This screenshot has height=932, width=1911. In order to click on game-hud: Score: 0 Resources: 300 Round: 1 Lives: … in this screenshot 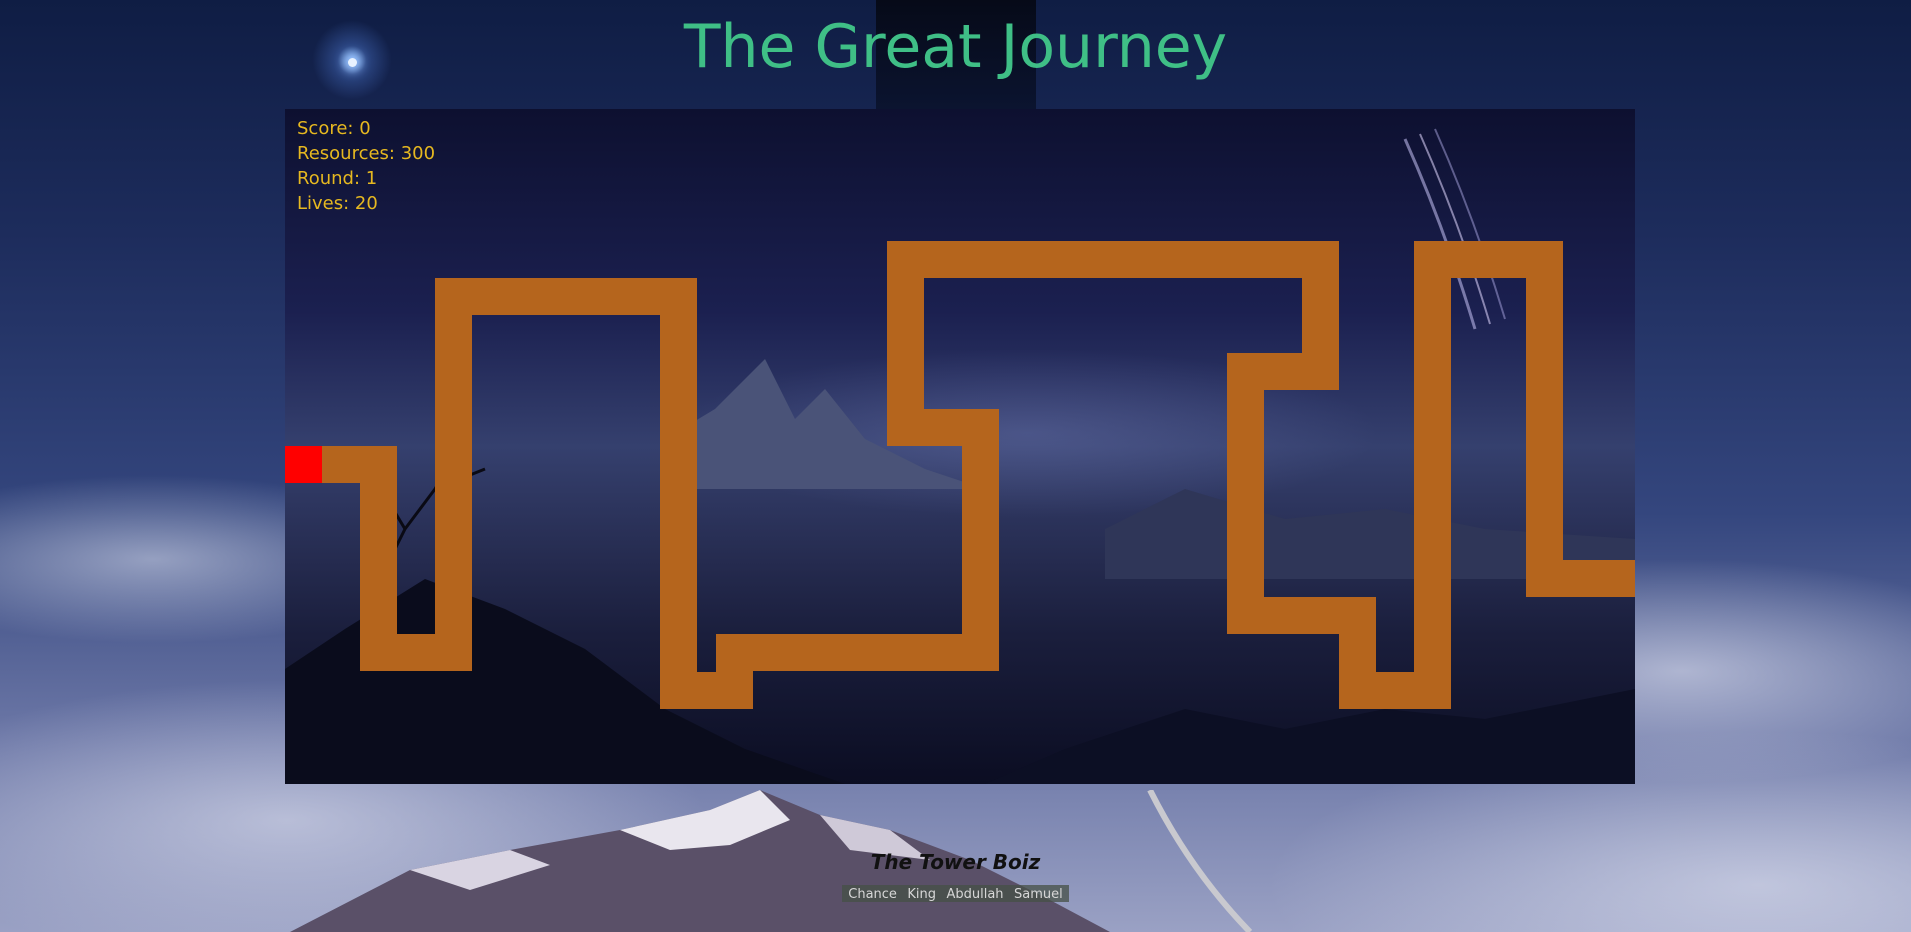, I will do `click(366, 166)`.